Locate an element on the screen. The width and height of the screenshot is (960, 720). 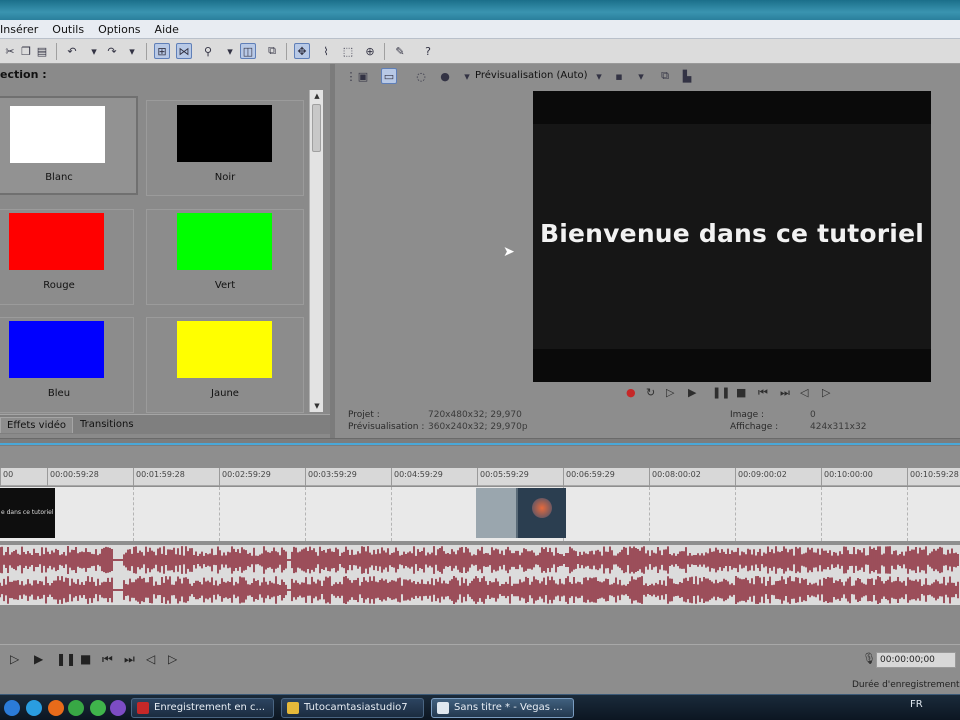
undo-icon: ↶ is located at coordinates (72, 51).